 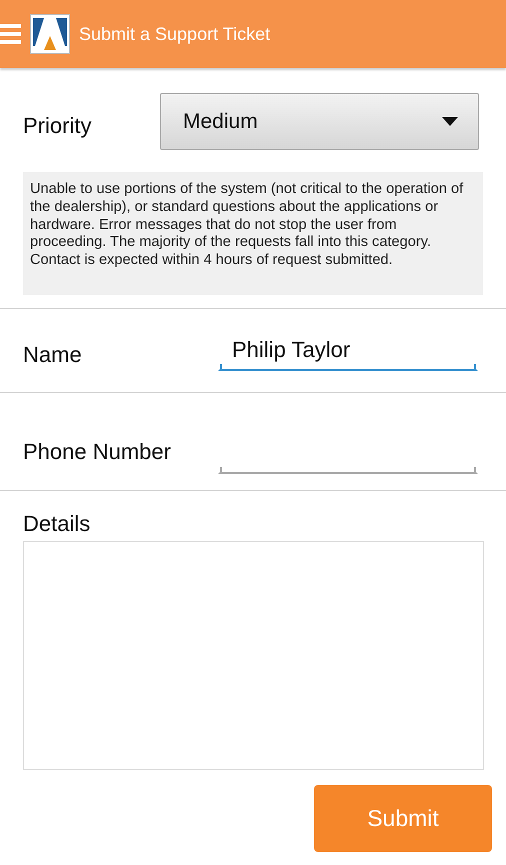 I want to click on field-label: Phone Number, so click(x=97, y=451).